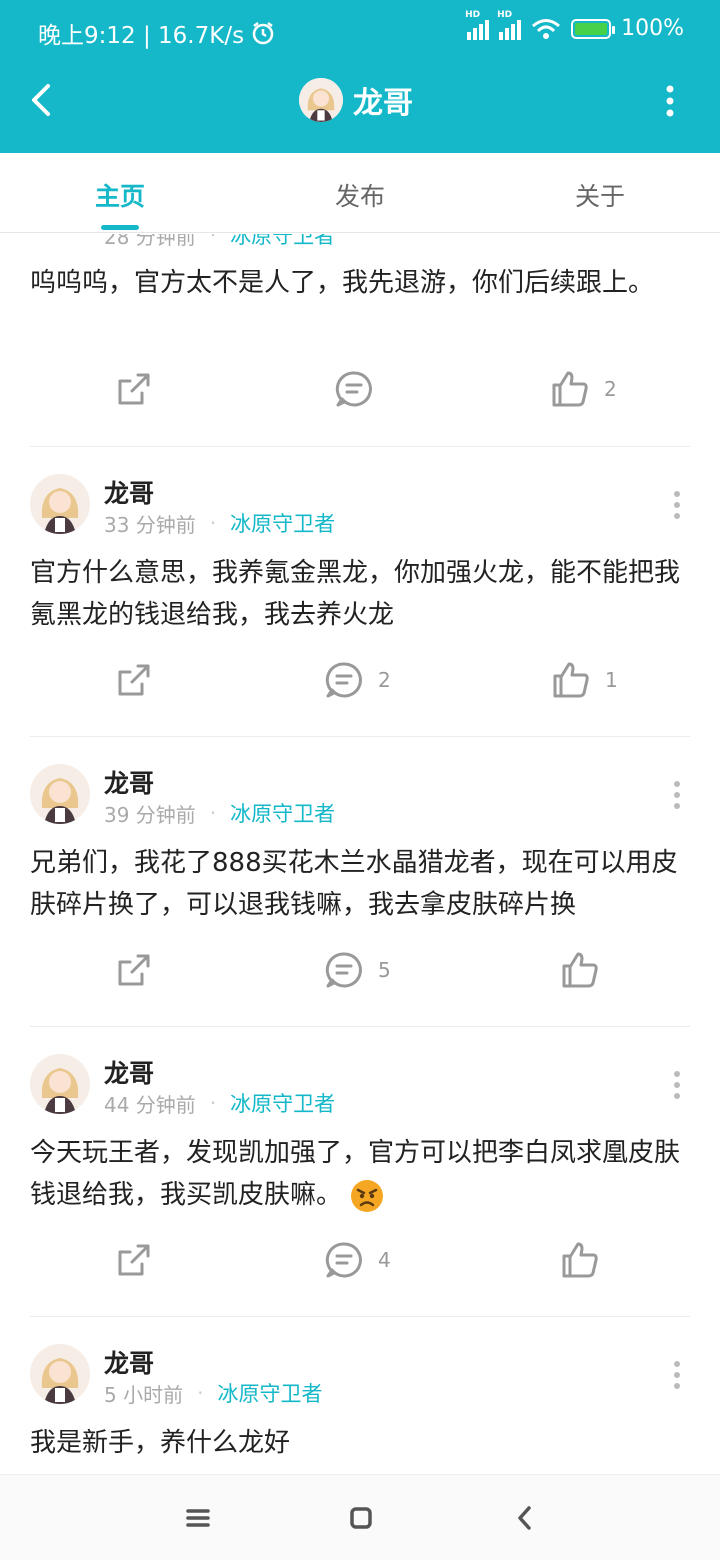 Image resolution: width=720 pixels, height=1560 pixels. I want to click on post-actions: 4, so click(360, 1265).